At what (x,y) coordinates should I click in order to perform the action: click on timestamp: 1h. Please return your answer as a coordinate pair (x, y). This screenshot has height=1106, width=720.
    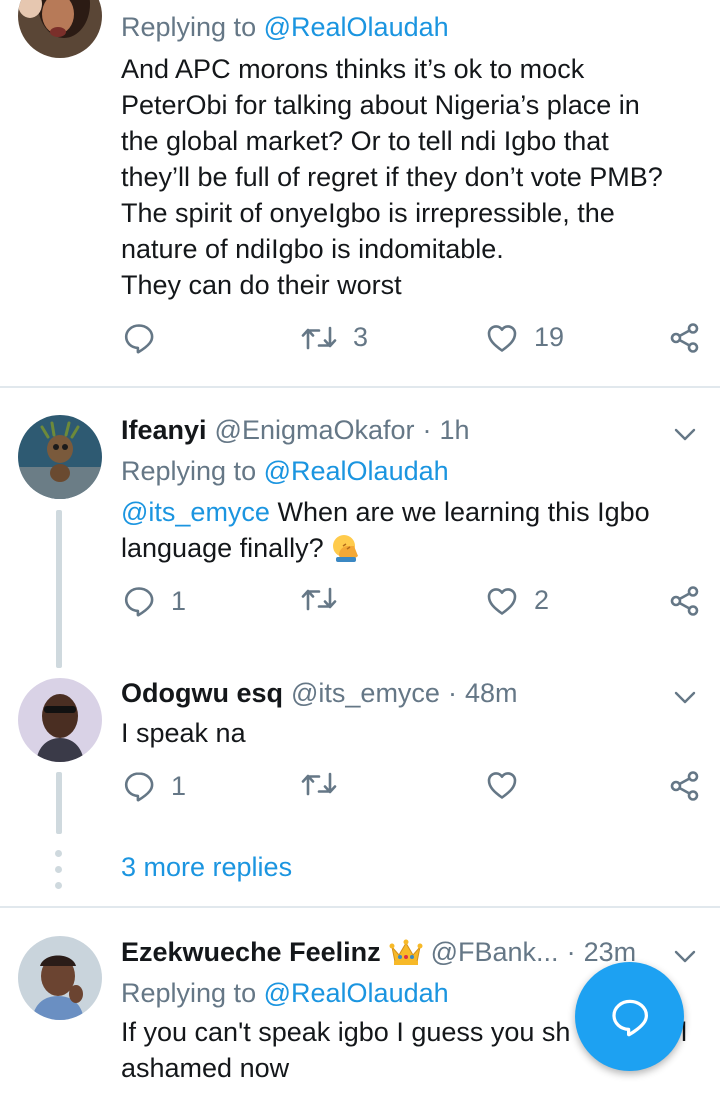
    Looking at the image, I should click on (455, 430).